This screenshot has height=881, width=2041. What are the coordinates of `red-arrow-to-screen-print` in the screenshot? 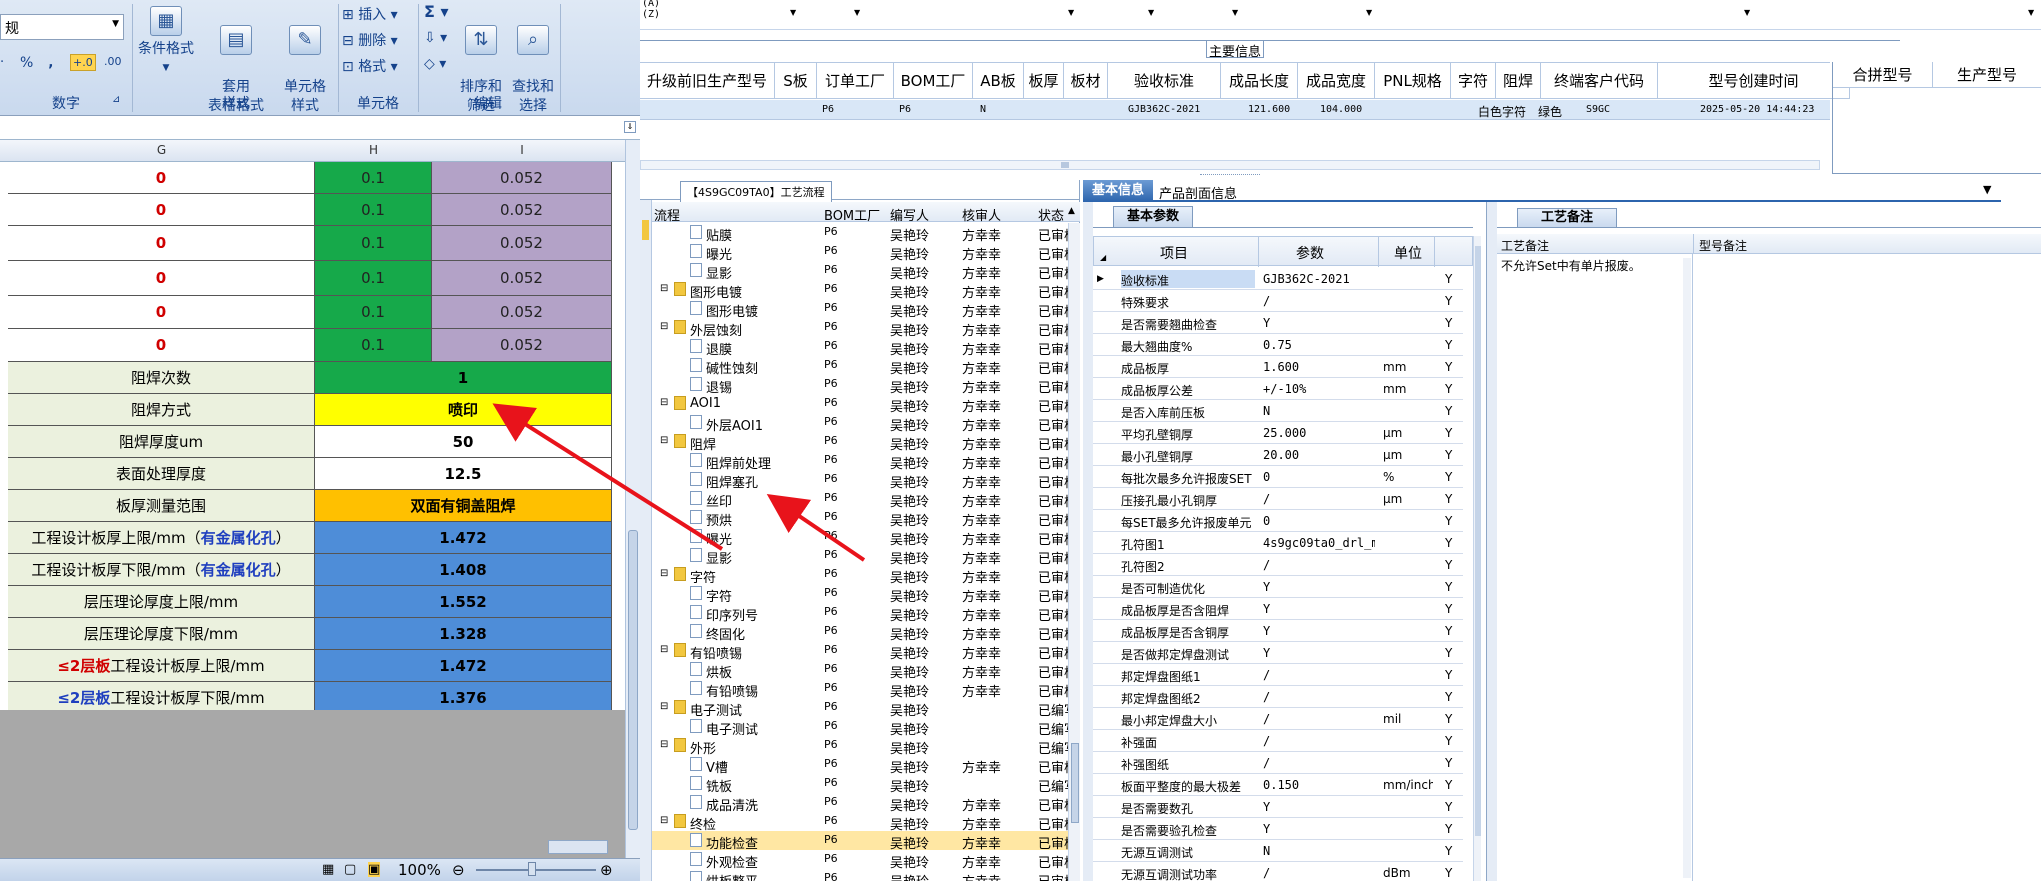 It's located at (816, 528).